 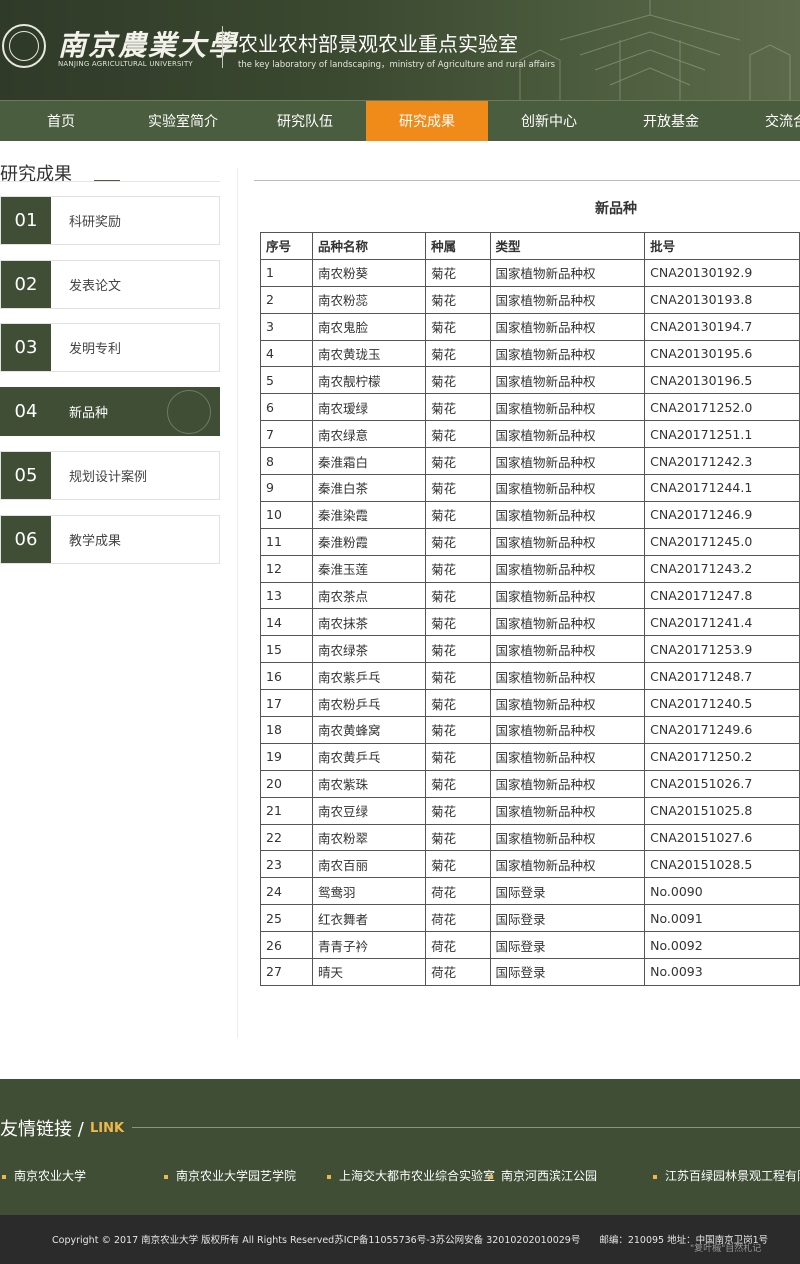 What do you see at coordinates (286, 783) in the screenshot?
I see `cell-index: 20` at bounding box center [286, 783].